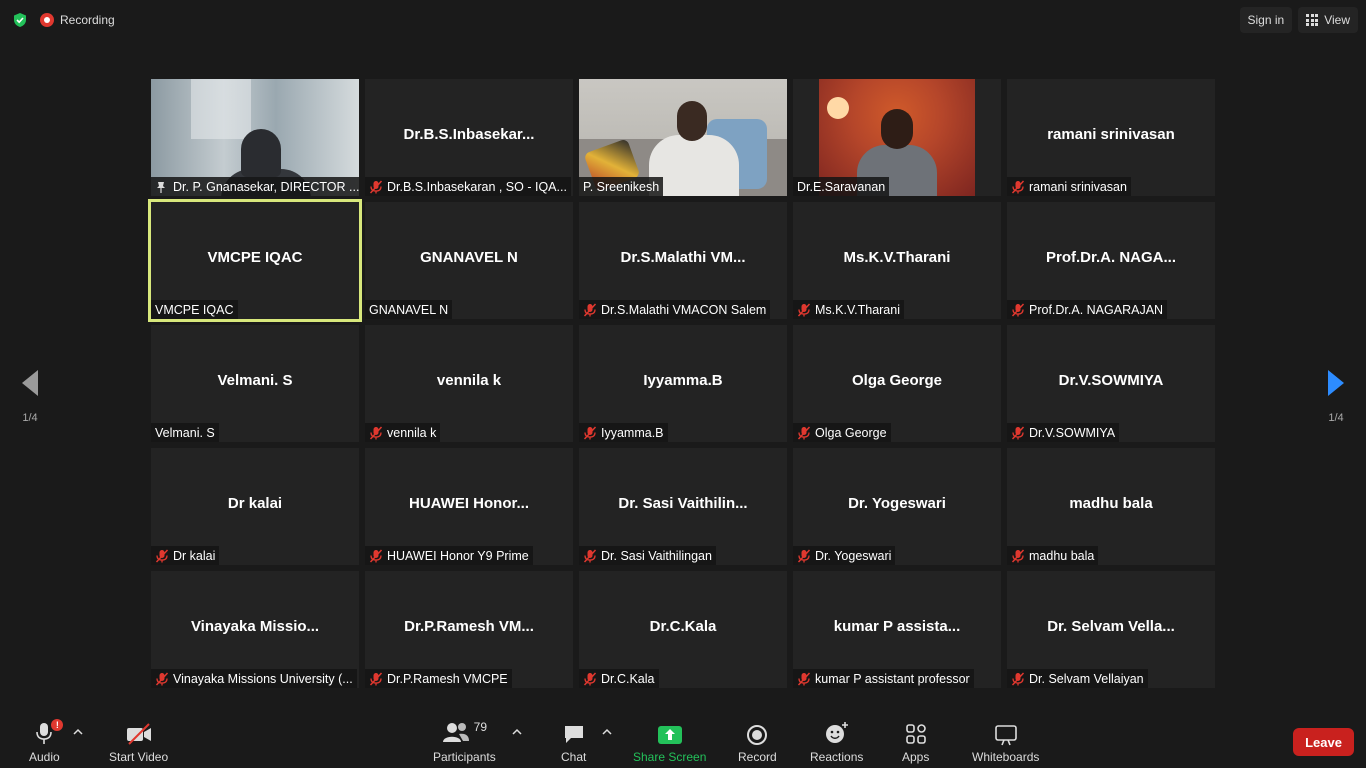  I want to click on participant-tile: HUAWEI Honor... HUAWEI Honor Y9 Prime, so click(469, 506).